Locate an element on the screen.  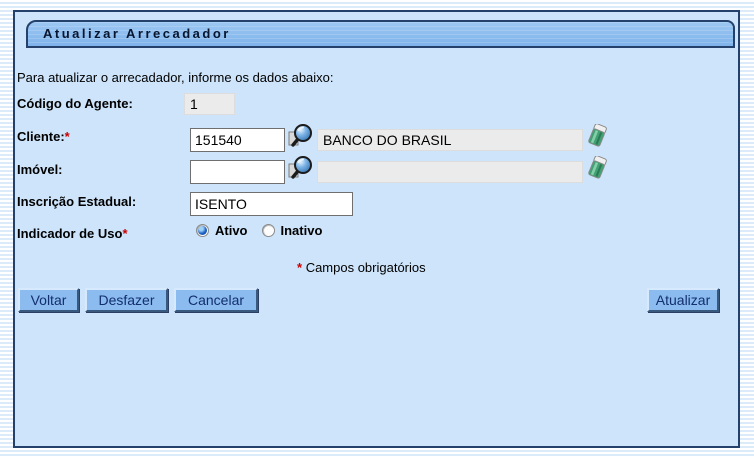
imovel-eraser-icon is located at coordinates (597, 169).